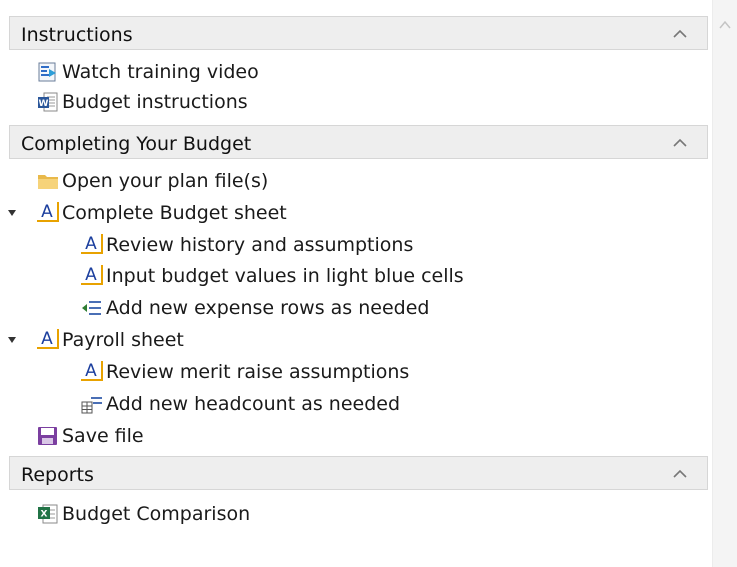 The height and width of the screenshot is (567, 737). I want to click on task-label: Review history and assumptions, so click(260, 245).